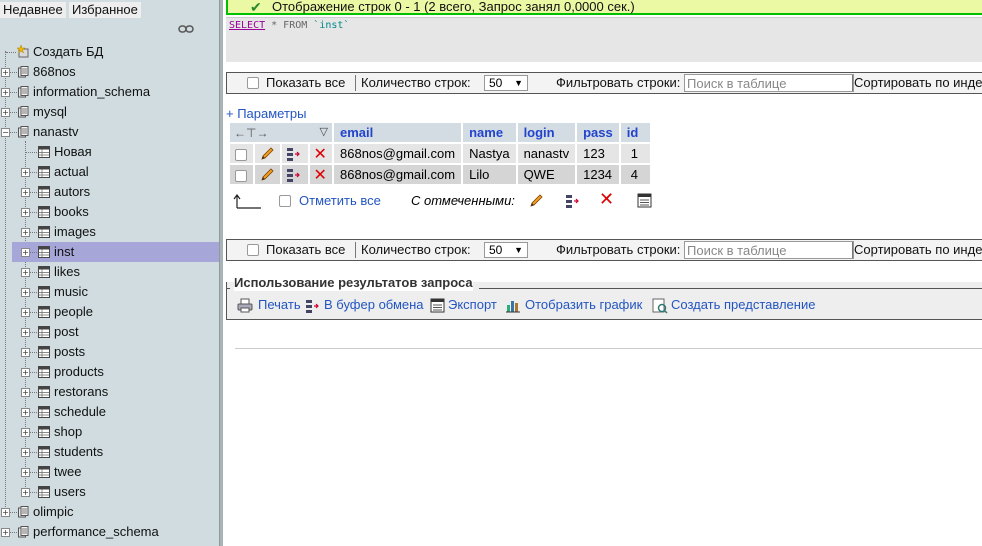 This screenshot has height=546, width=982. What do you see at coordinates (109, 272) in the screenshot?
I see `tree-table-likes: + likes` at bounding box center [109, 272].